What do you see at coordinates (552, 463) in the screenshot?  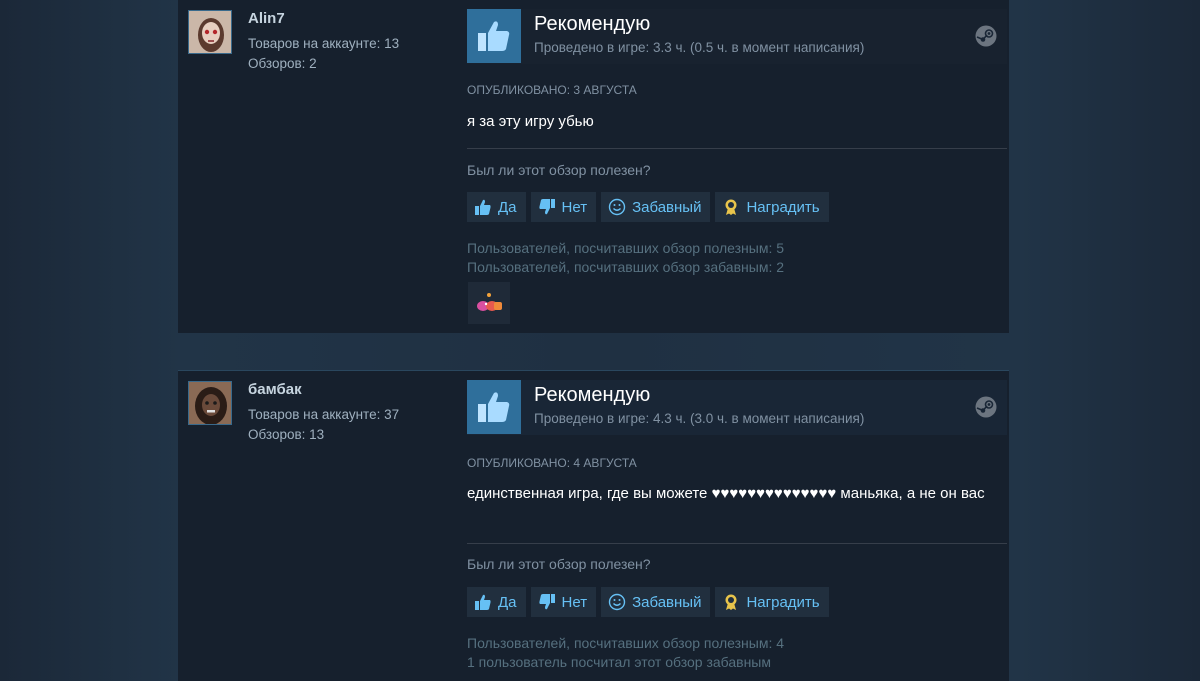 I see `posted-date: Опубликовано: 4 августа` at bounding box center [552, 463].